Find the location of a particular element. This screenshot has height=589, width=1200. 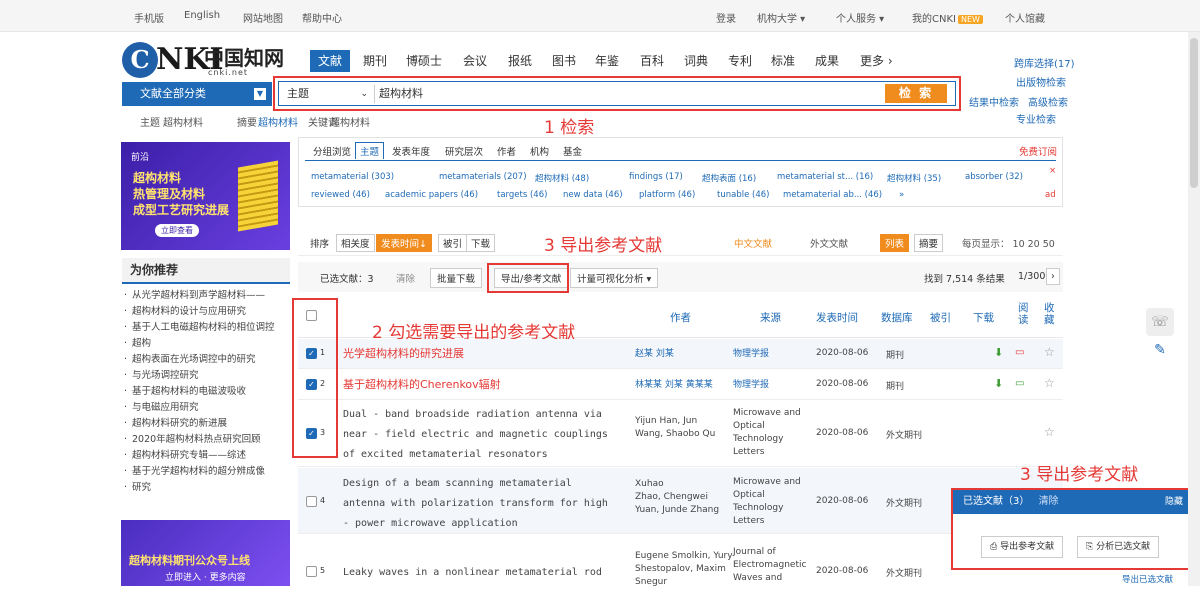

sort-download: 下载 is located at coordinates (481, 243).